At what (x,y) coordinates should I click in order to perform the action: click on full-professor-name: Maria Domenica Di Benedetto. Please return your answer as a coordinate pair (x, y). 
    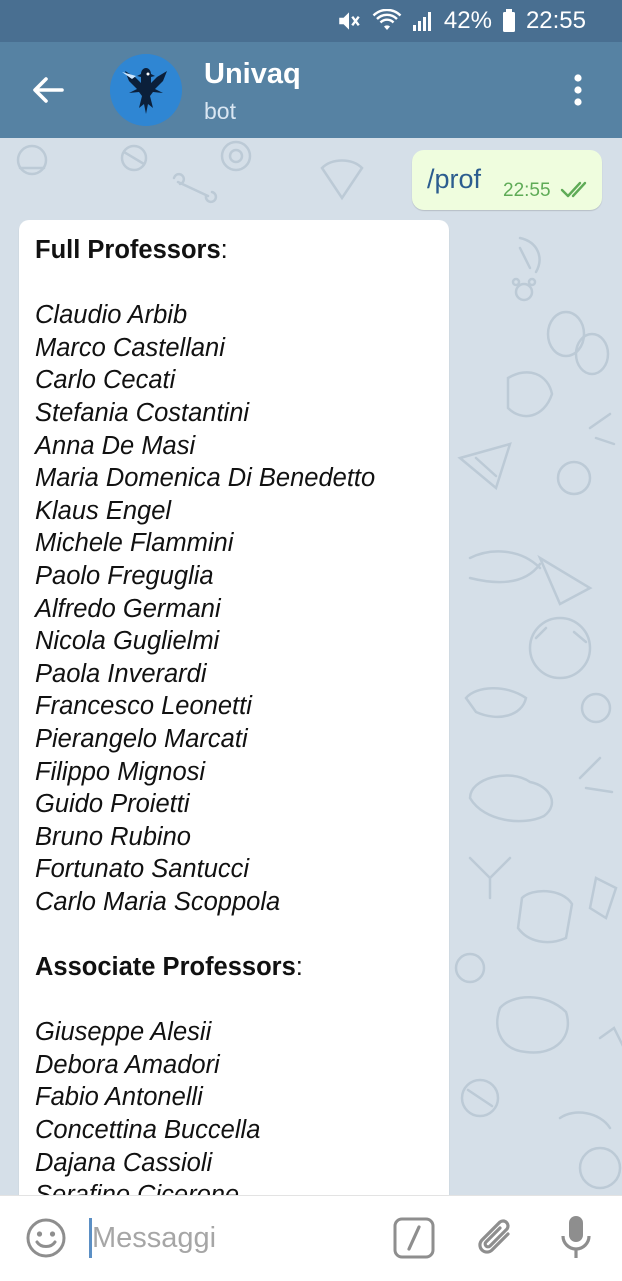
    Looking at the image, I should click on (205, 478).